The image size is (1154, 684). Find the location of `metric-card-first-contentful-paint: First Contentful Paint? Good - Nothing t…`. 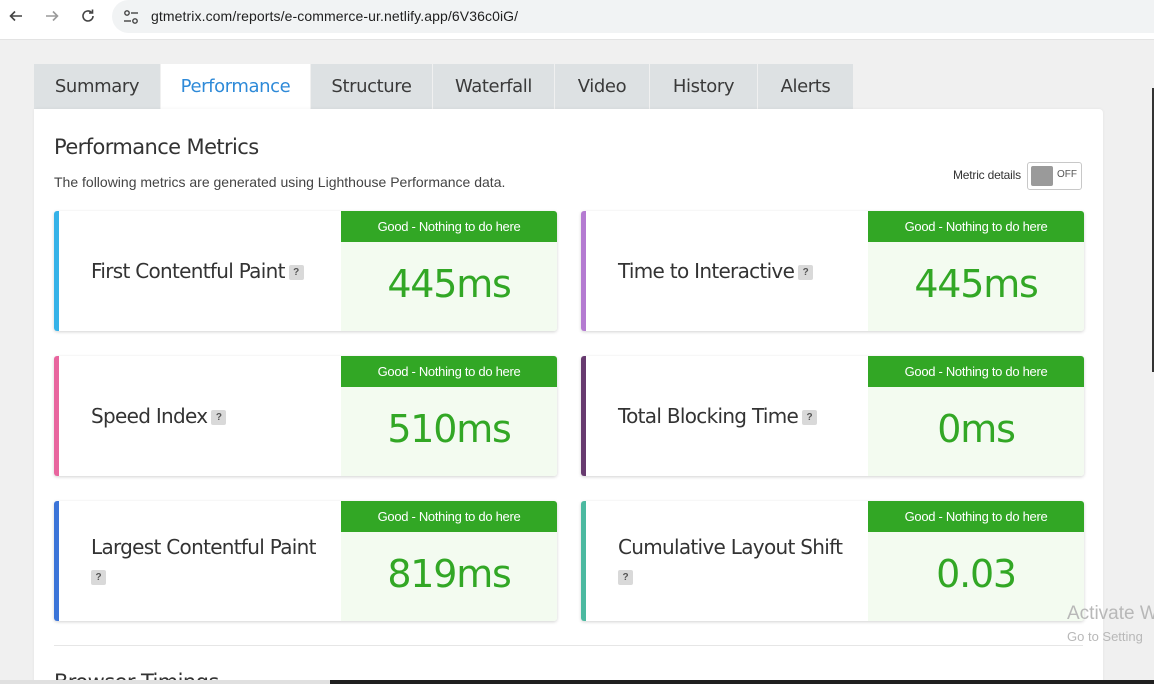

metric-card-first-contentful-paint: First Contentful Paint? Good - Nothing t… is located at coordinates (305, 271).